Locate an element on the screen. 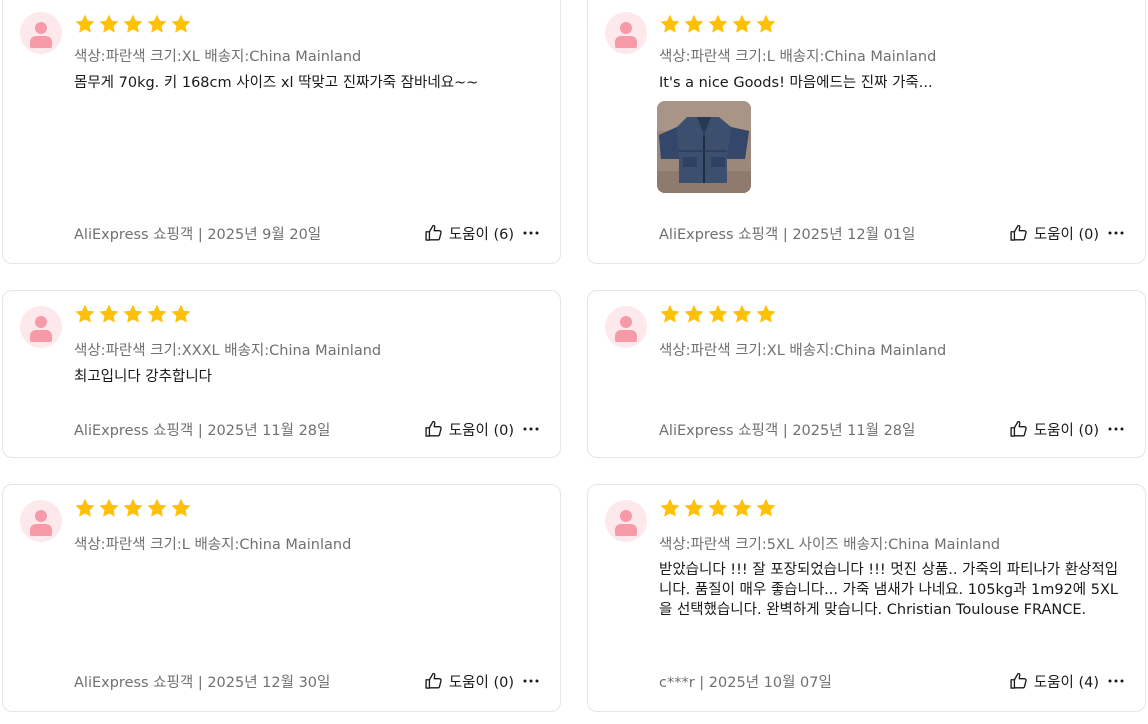 This screenshot has height=724, width=1148. helpful-button: 도움이 (6) is located at coordinates (469, 233).